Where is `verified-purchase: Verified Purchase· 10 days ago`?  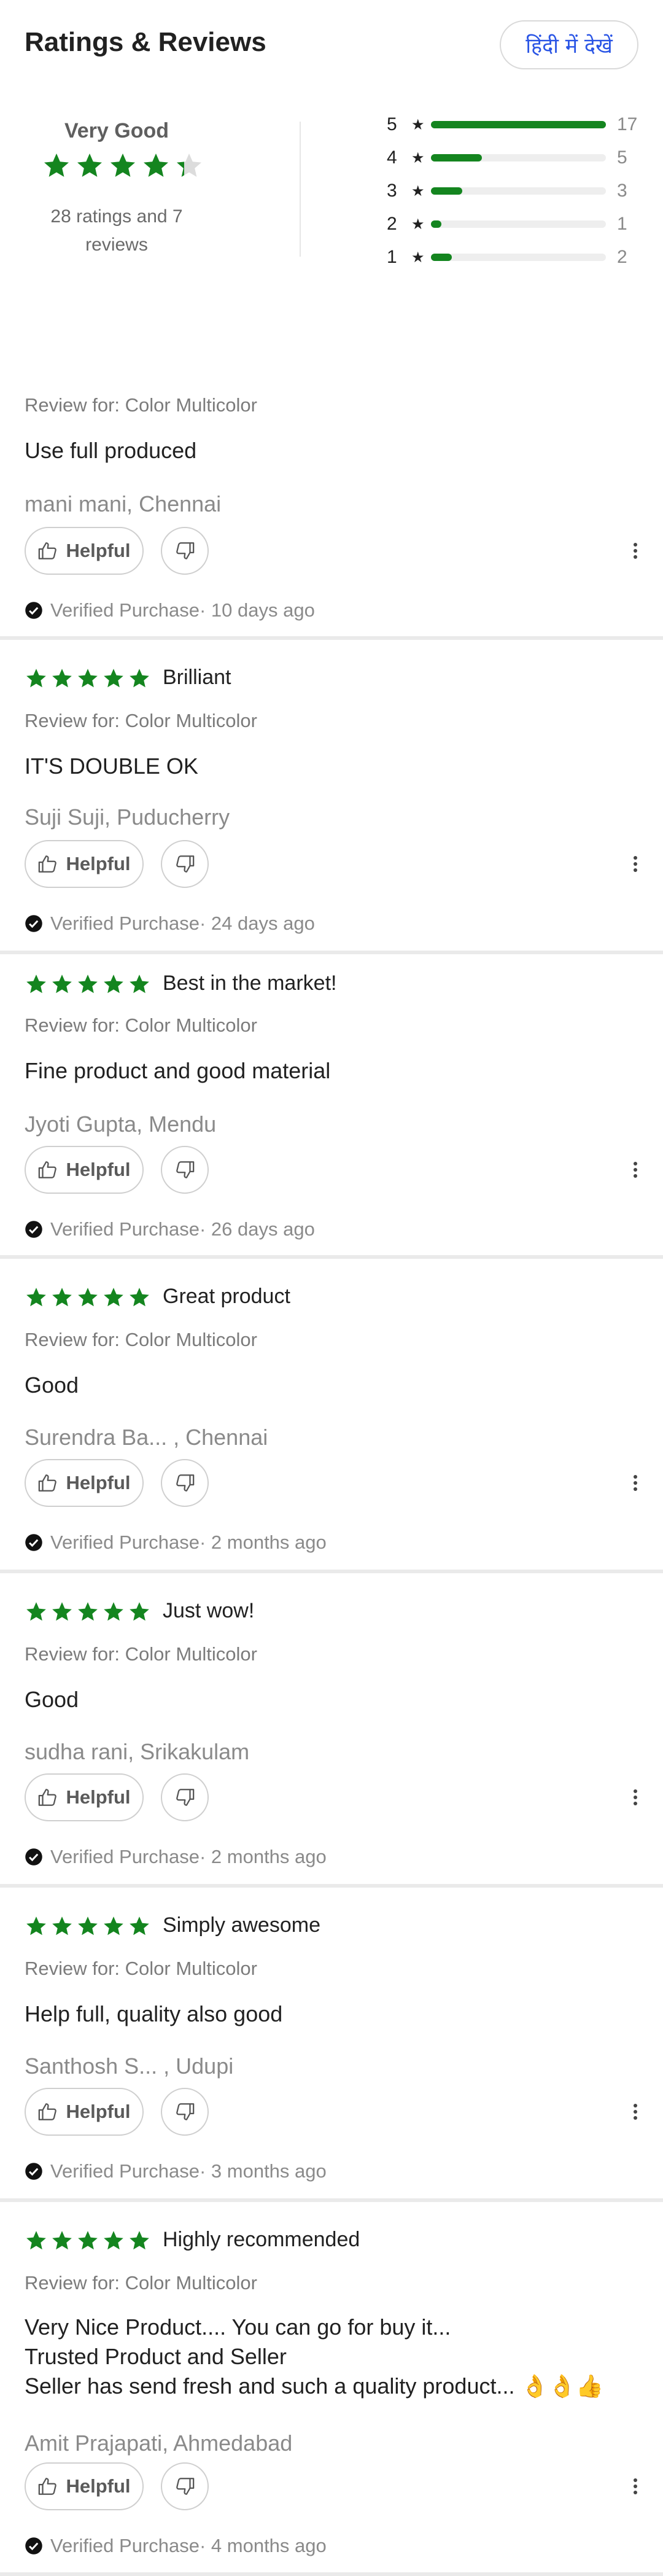
verified-purchase: Verified Purchase· 10 days ago is located at coordinates (170, 610).